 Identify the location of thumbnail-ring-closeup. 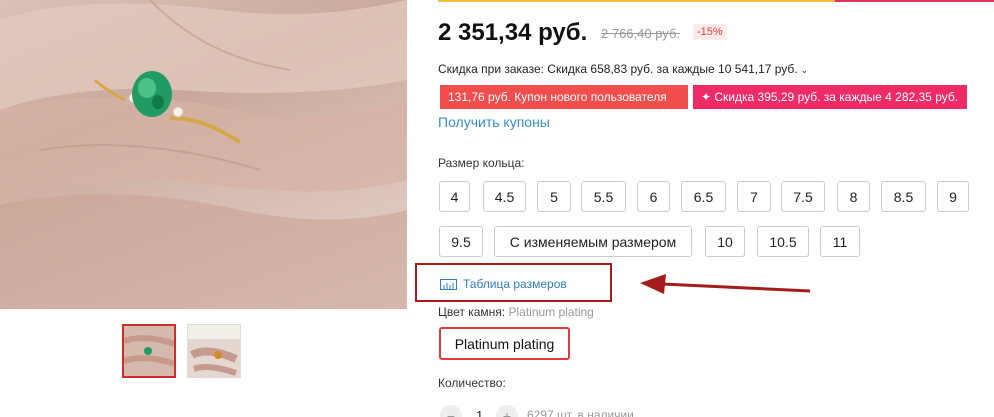
(149, 351).